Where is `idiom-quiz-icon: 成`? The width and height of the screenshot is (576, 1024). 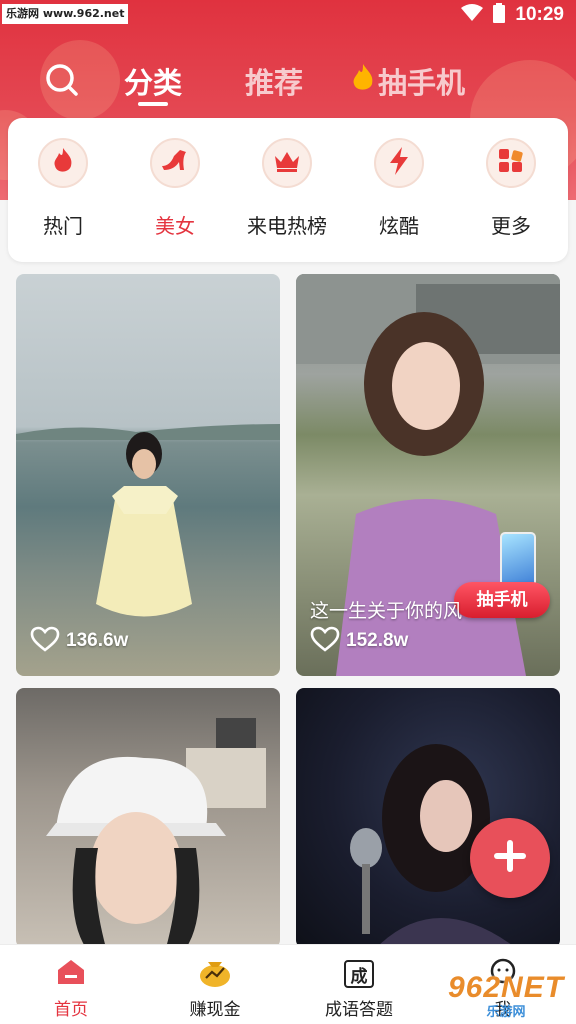
idiom-quiz-icon: 成 is located at coordinates (359, 974).